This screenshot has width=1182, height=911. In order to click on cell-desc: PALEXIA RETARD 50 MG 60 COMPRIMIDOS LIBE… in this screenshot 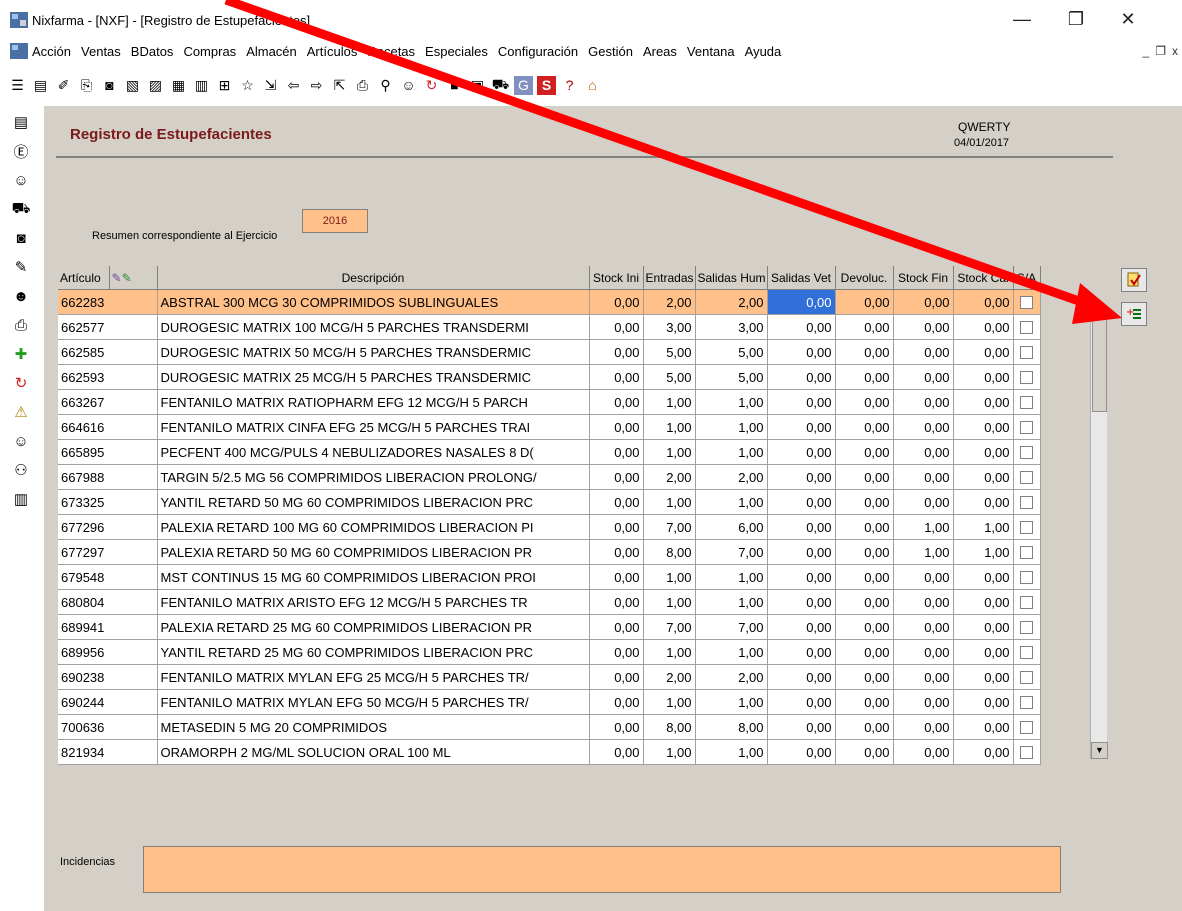, I will do `click(373, 552)`.